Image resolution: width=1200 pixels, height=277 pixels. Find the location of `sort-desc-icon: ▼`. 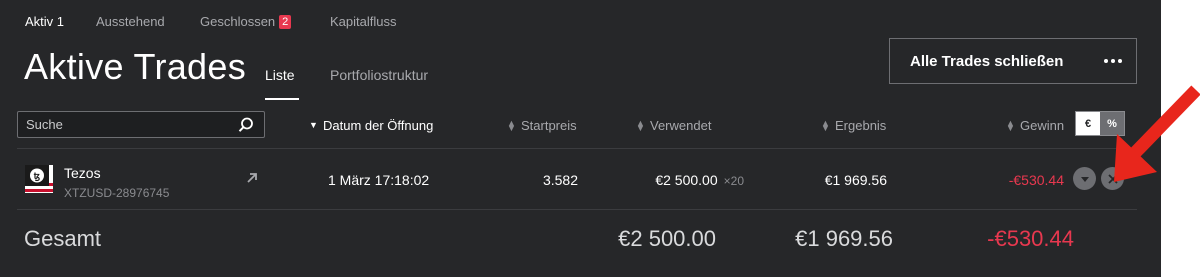

sort-desc-icon: ▼ is located at coordinates (313, 125).